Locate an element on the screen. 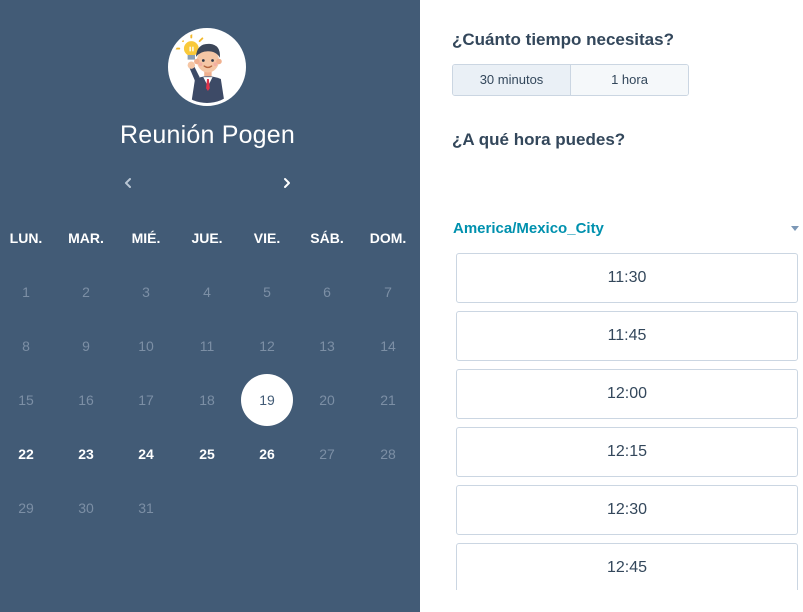  calendar-day: 29 is located at coordinates (26, 508).